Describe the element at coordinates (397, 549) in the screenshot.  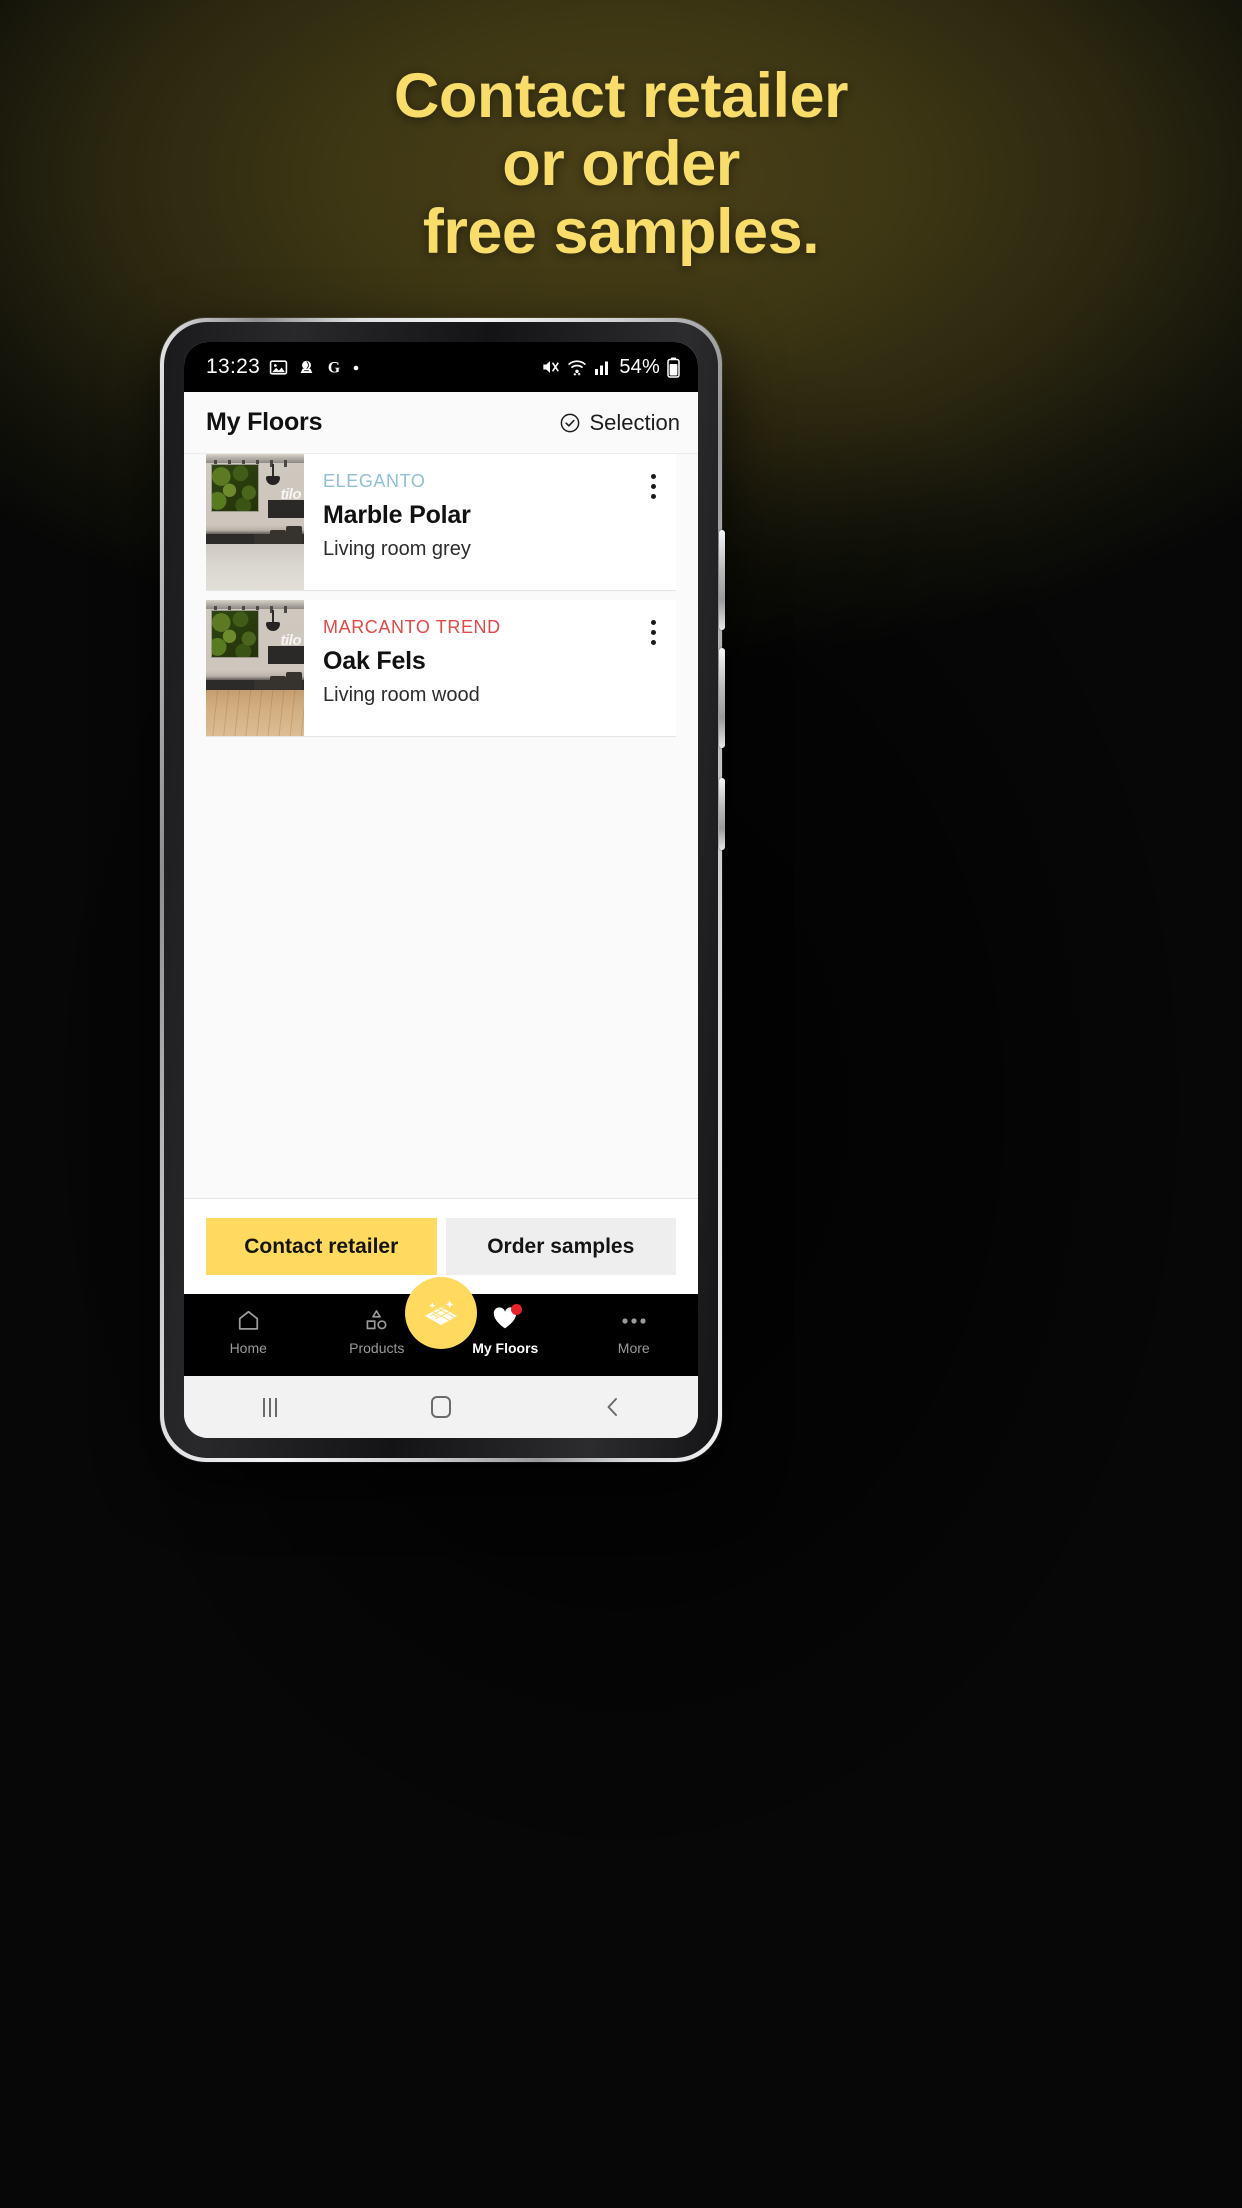
I see `product-subtitle: Living room grey` at that location.